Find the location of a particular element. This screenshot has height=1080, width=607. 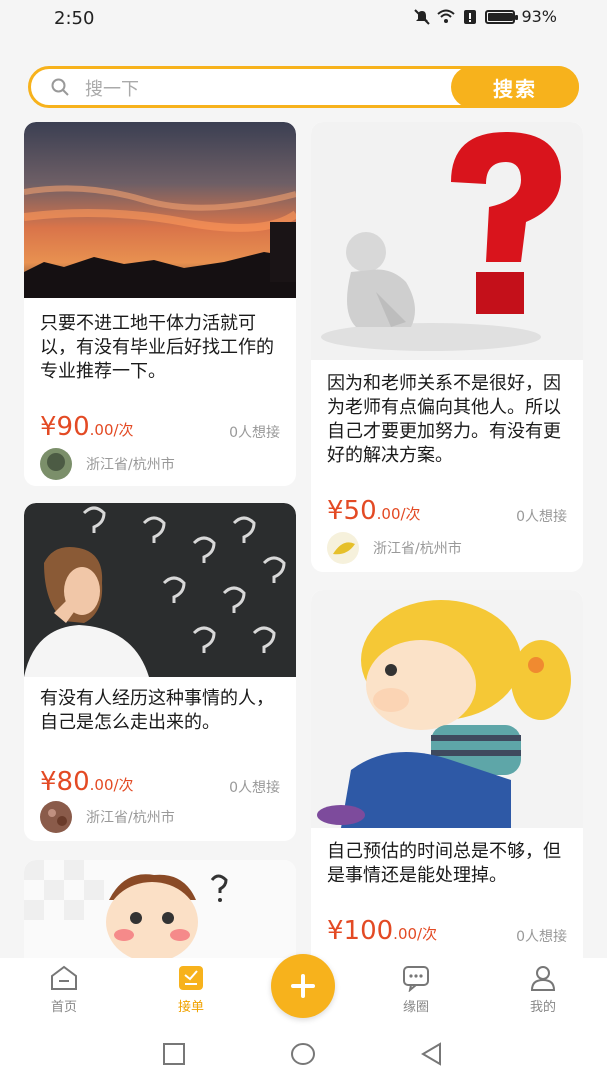

back-icon is located at coordinates (432, 1054).